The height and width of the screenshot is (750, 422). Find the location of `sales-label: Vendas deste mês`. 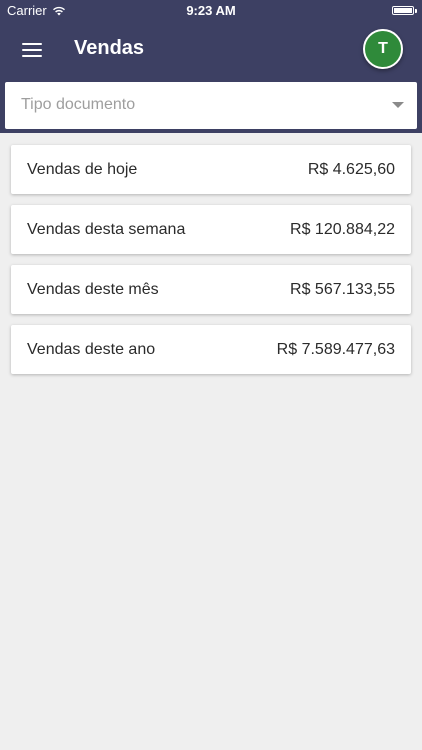

sales-label: Vendas deste mês is located at coordinates (93, 289).